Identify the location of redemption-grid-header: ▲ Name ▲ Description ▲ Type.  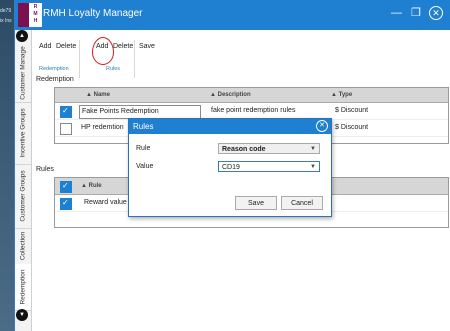
(251, 95).